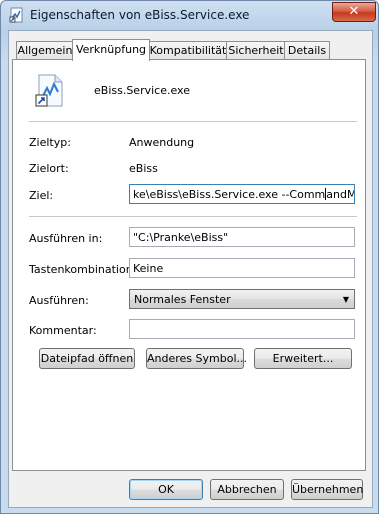 The height and width of the screenshot is (514, 379). I want to click on open-file-location-button: Dateipfad öffnen, so click(87, 358).